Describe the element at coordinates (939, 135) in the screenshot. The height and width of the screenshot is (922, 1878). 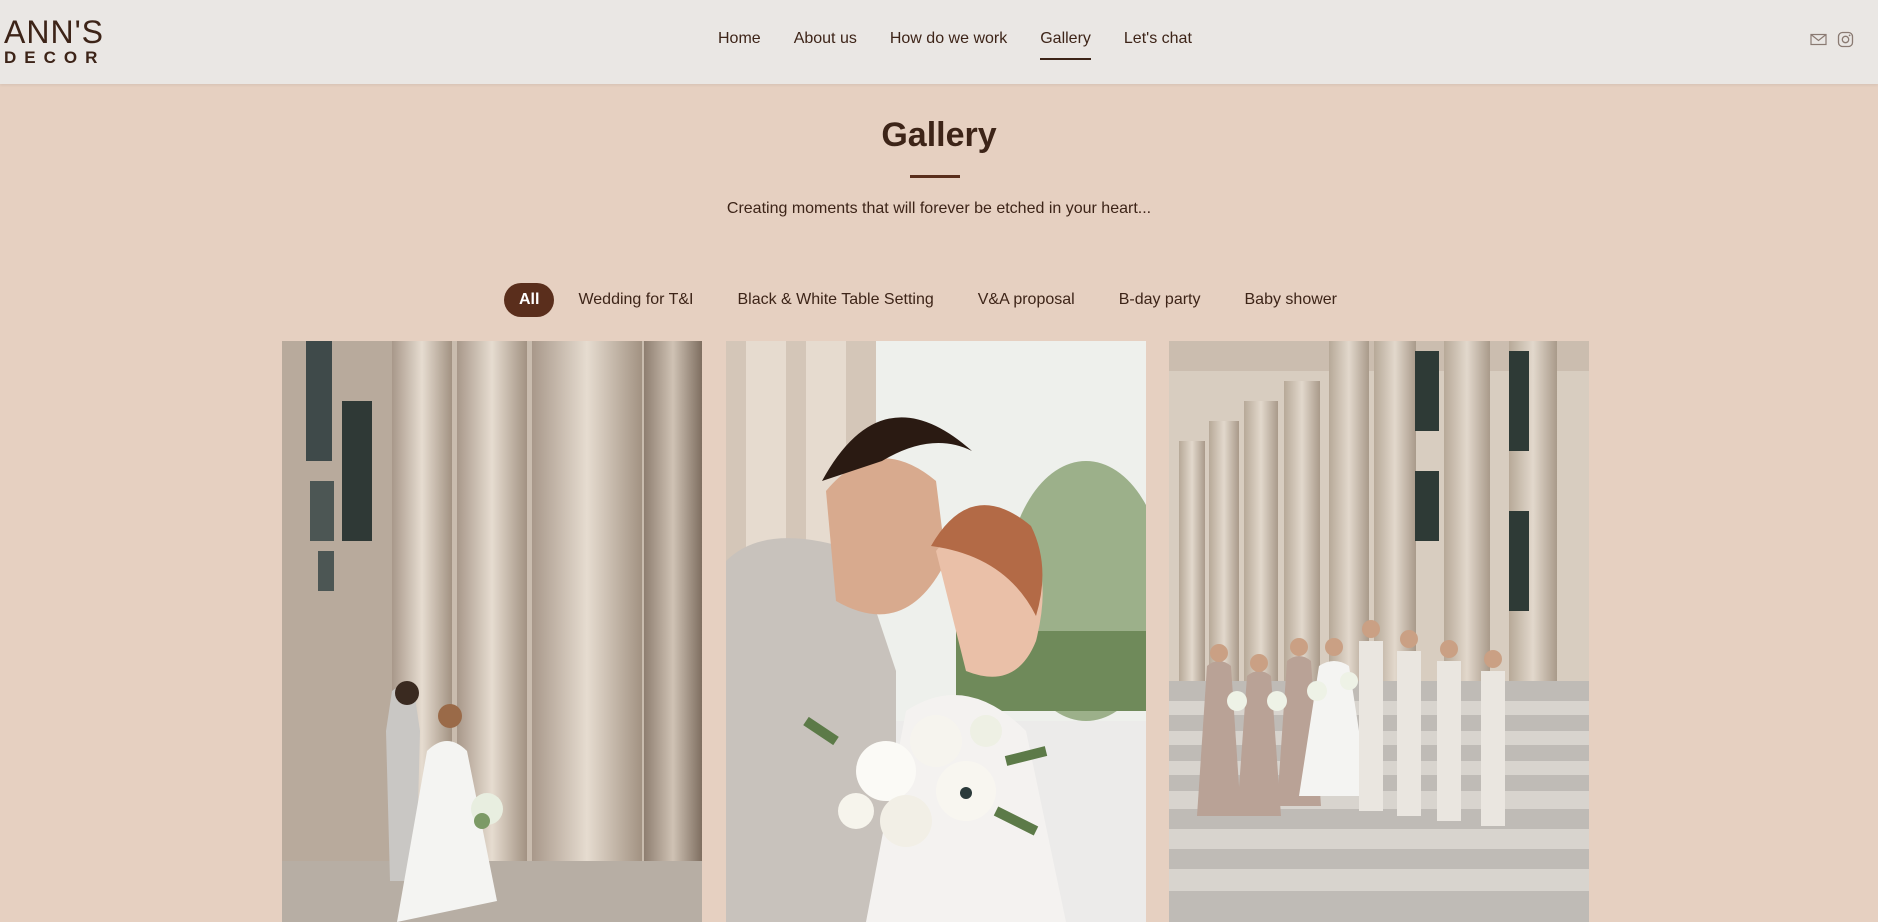
I see `page-title: Gallery` at that location.